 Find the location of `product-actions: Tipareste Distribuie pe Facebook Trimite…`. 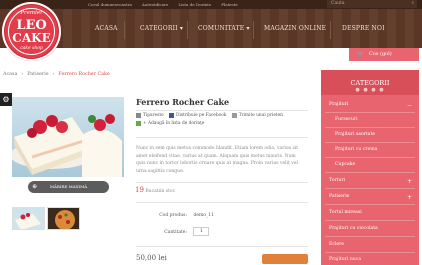

product-actions: Tipareste Distribuie pe Facebook Trimite… is located at coordinates (226, 120).